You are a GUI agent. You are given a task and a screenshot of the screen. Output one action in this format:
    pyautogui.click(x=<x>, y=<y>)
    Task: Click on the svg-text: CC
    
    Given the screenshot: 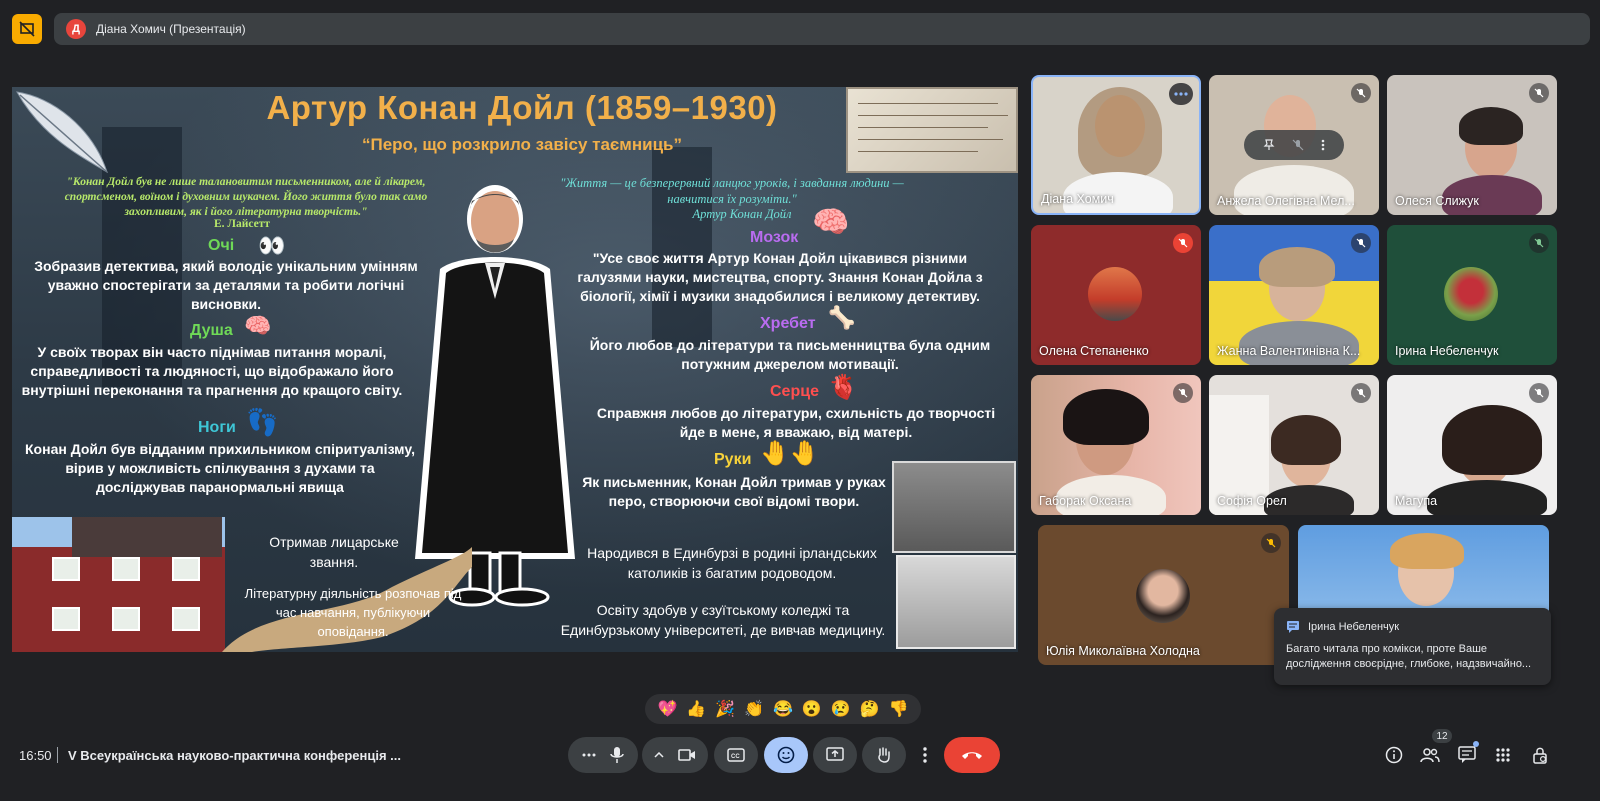 What is the action you would take?
    pyautogui.click(x=735, y=757)
    